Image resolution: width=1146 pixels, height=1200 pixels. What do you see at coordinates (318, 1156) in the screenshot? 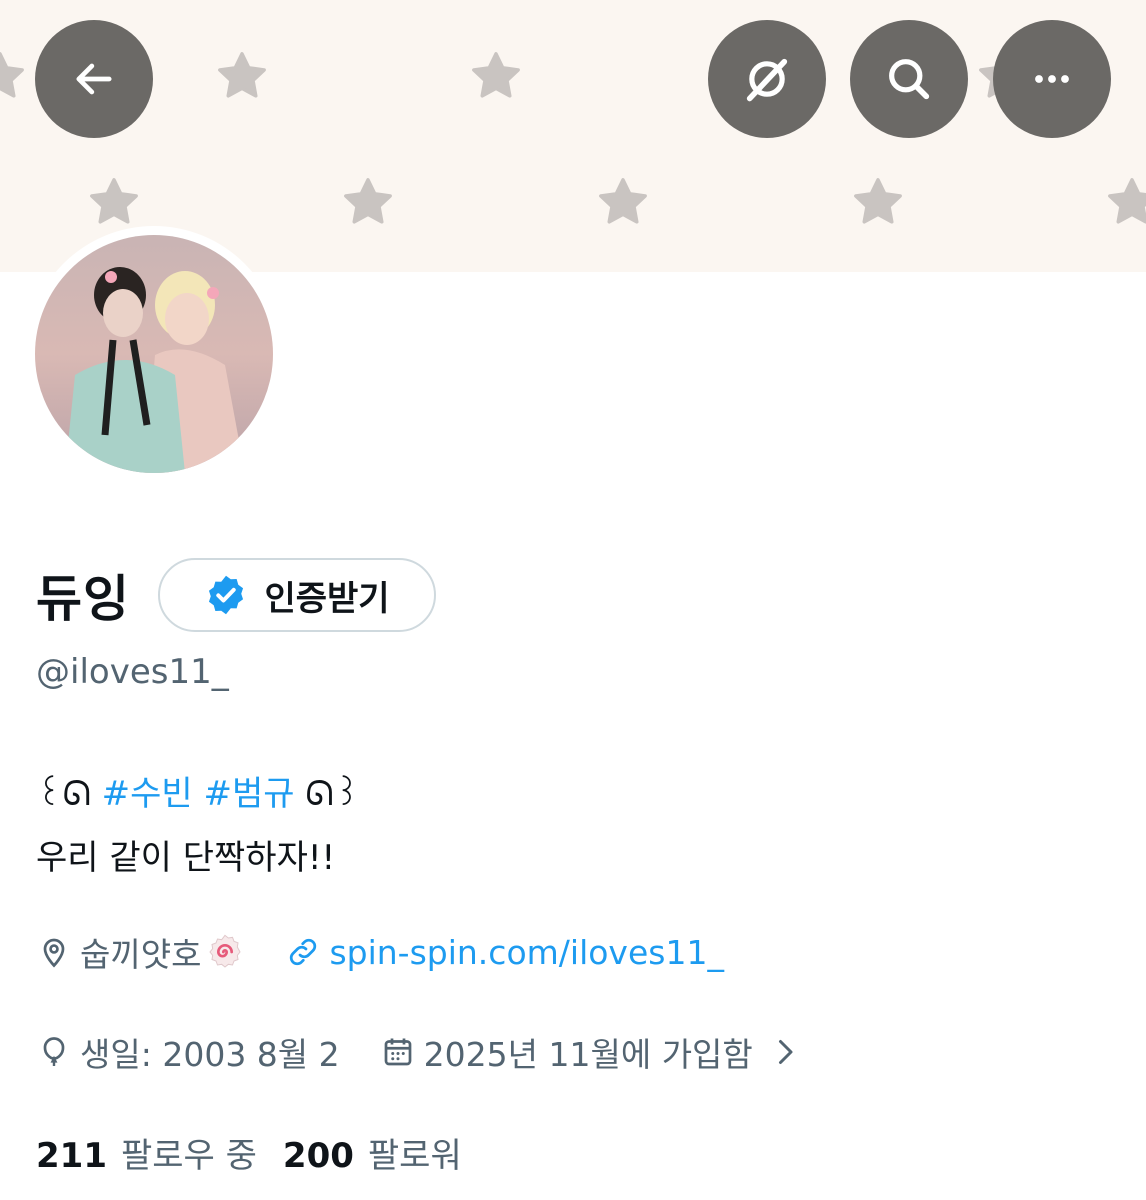
I see `followers-count: 200` at bounding box center [318, 1156].